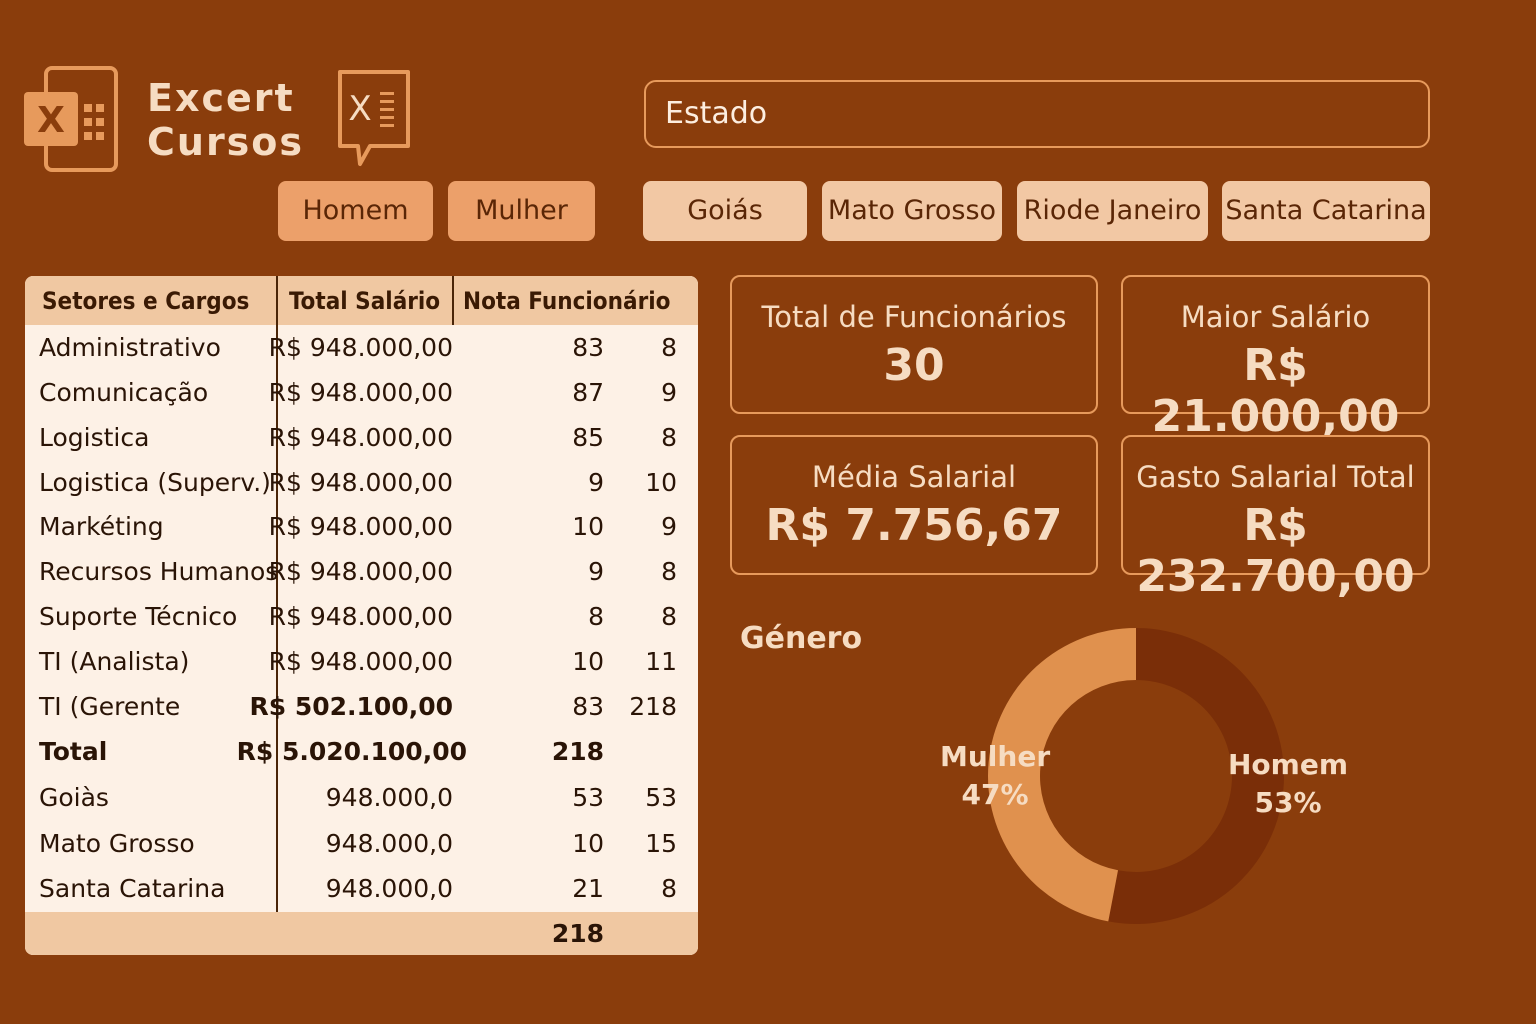 The image size is (1536, 1024). I want to click on estado-label: Estado, so click(716, 113).